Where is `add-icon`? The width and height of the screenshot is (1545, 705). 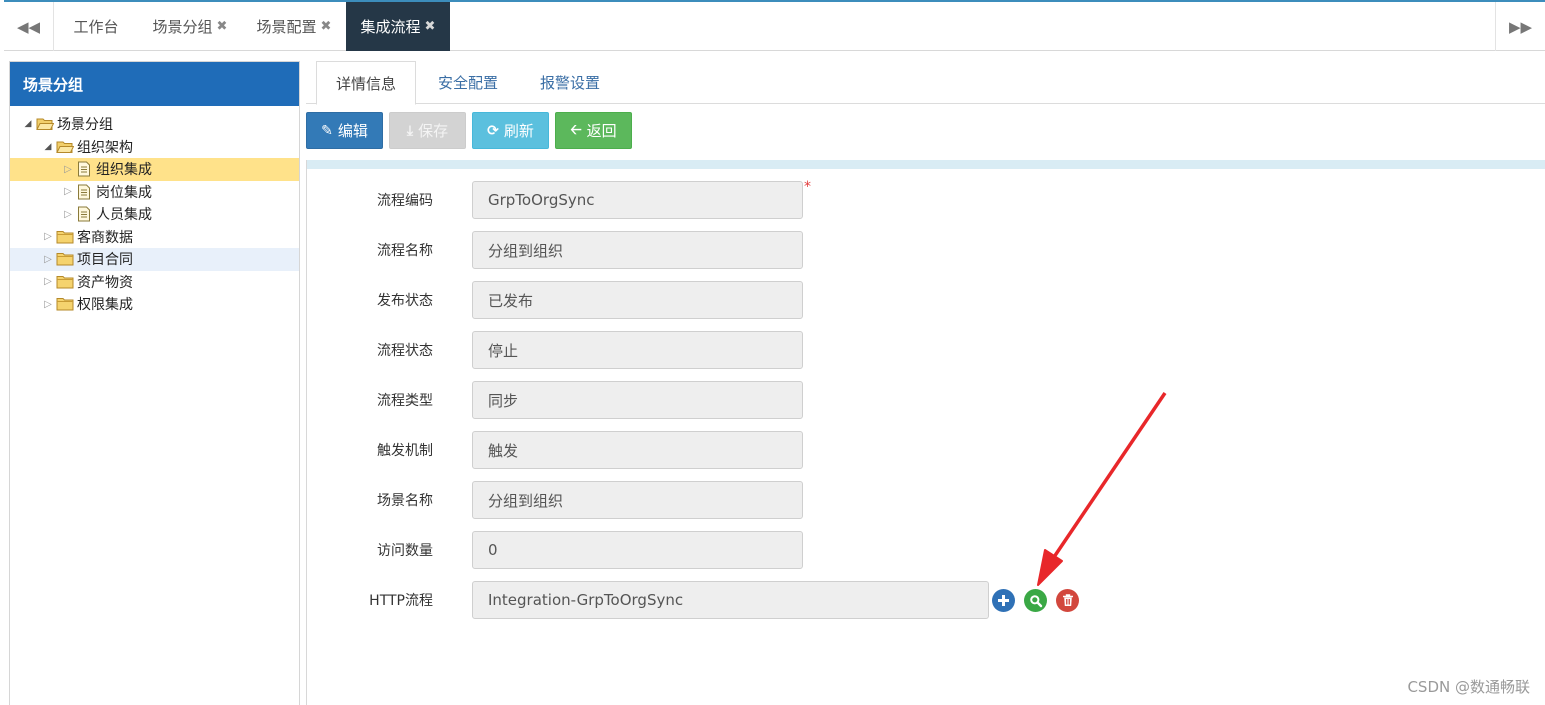
add-icon is located at coordinates (1003, 600).